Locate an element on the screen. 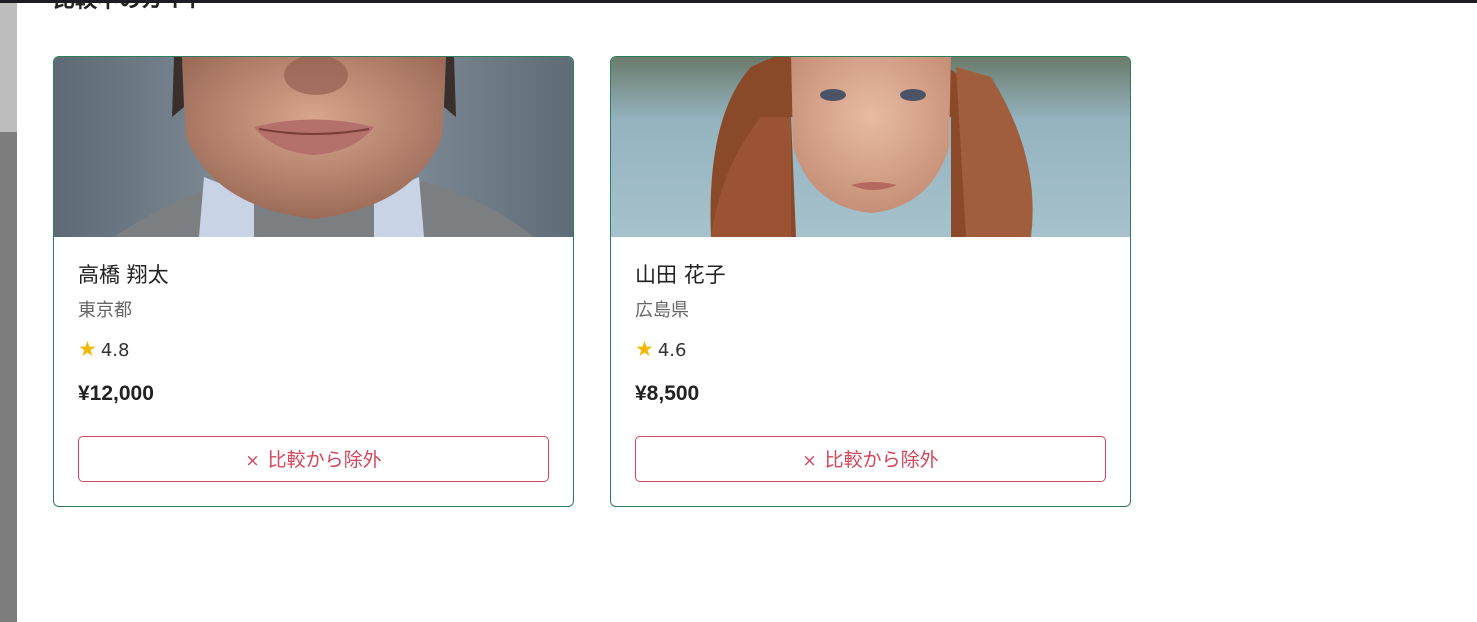 Image resolution: width=1477 pixels, height=622 pixels. page-backdrop-header is located at coordinates (8, 66).